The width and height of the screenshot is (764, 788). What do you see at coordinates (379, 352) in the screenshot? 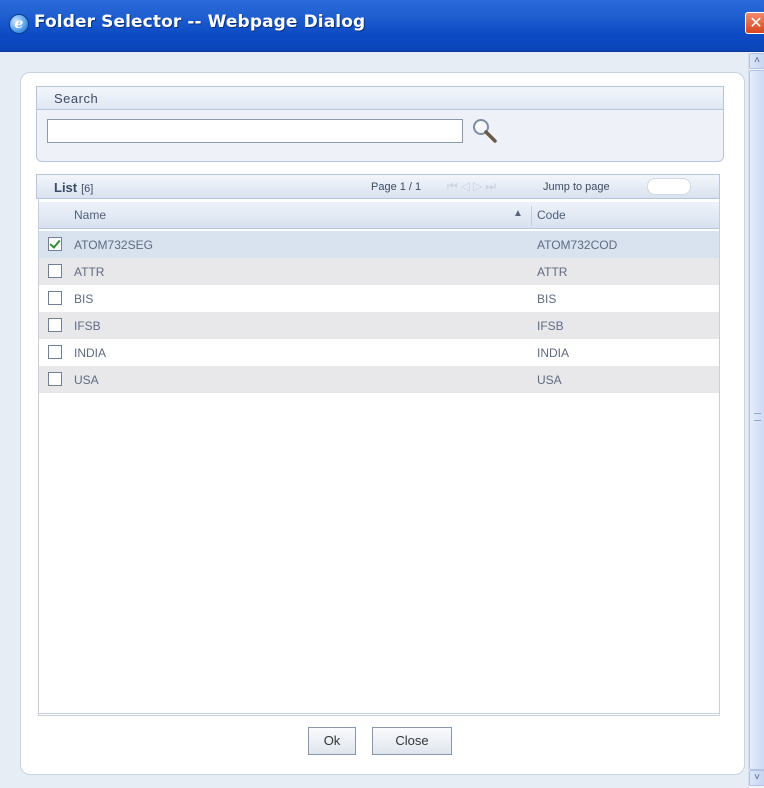
I see `table-row: INDIA INDIA` at bounding box center [379, 352].